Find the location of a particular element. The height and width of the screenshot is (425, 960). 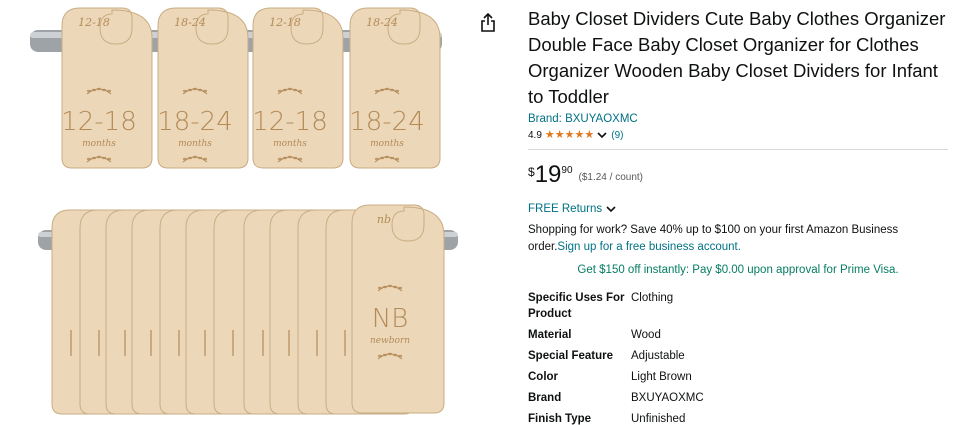

spec-row: Brand BXUYAOXMC is located at coordinates (616, 400).